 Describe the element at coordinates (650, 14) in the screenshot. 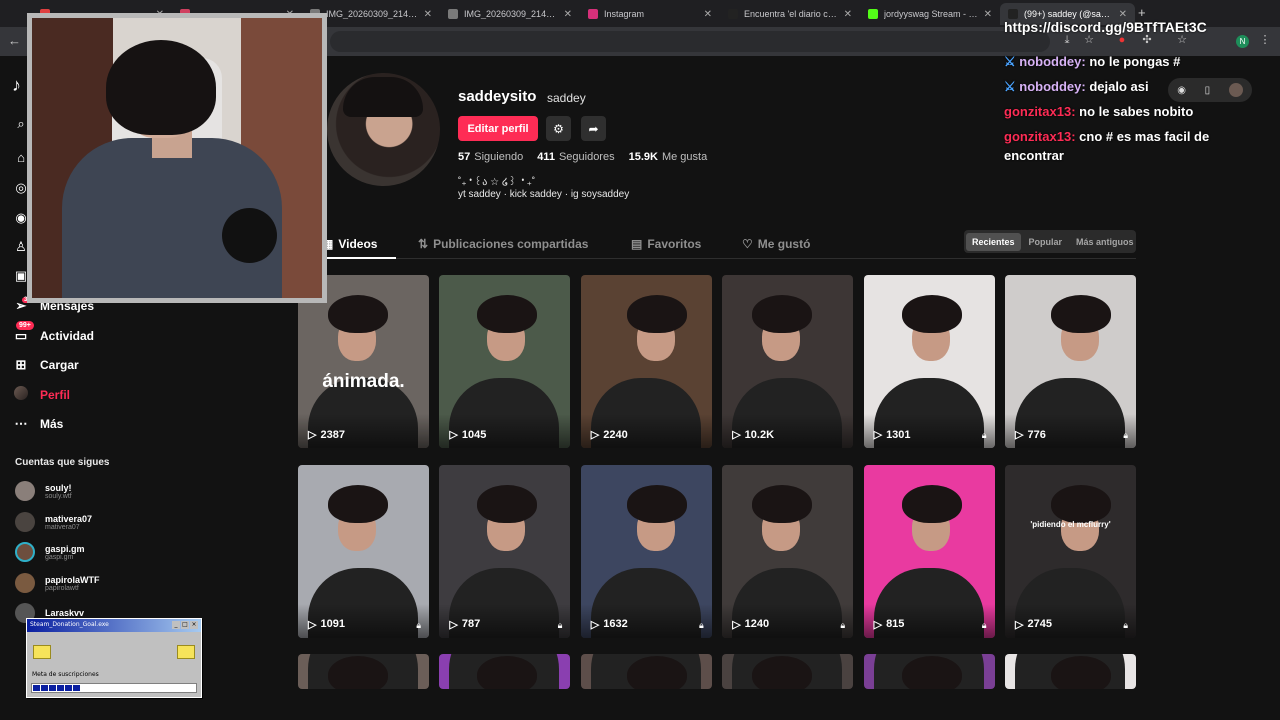

I see `browser-tab: Instagram ✕` at that location.